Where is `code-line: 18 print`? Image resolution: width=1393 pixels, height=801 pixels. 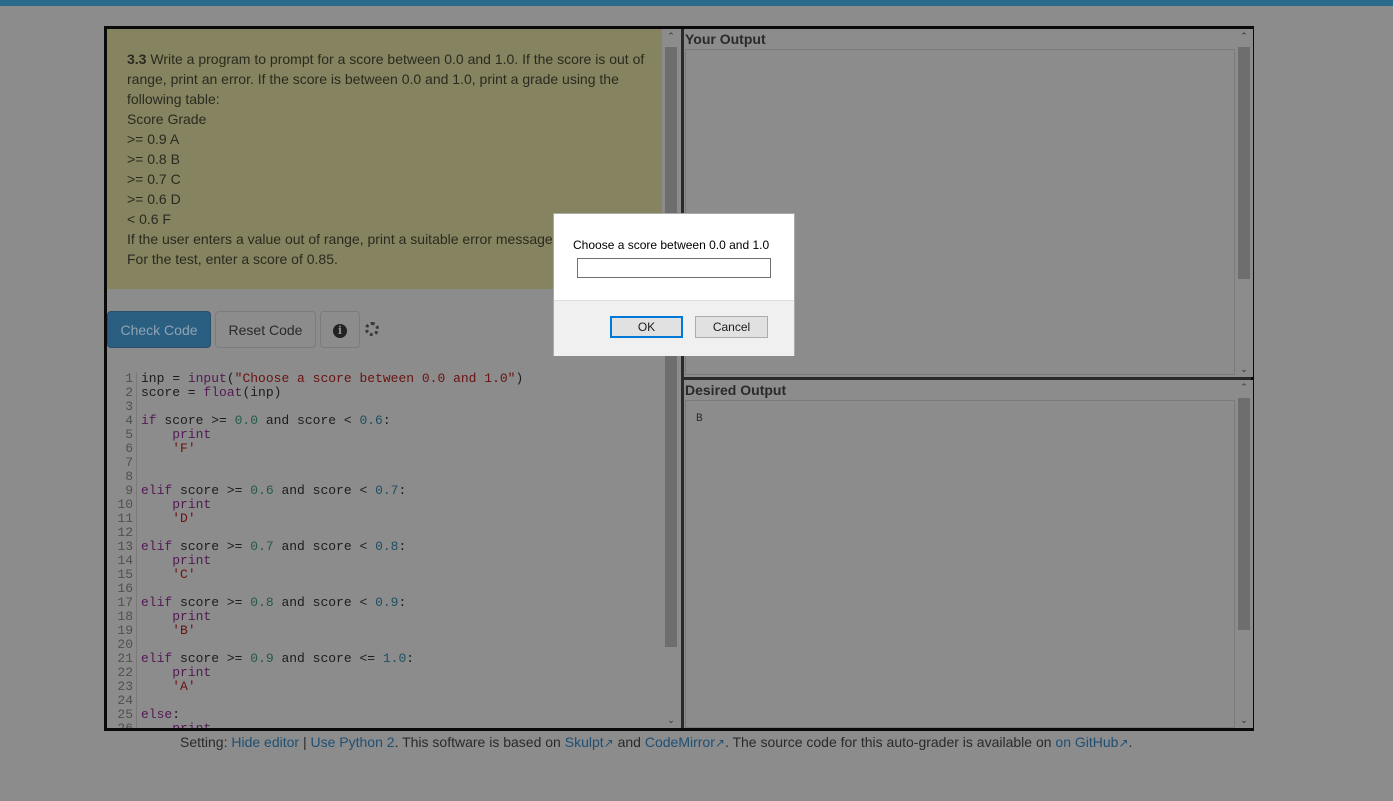 code-line: 18 print is located at coordinates (384, 617).